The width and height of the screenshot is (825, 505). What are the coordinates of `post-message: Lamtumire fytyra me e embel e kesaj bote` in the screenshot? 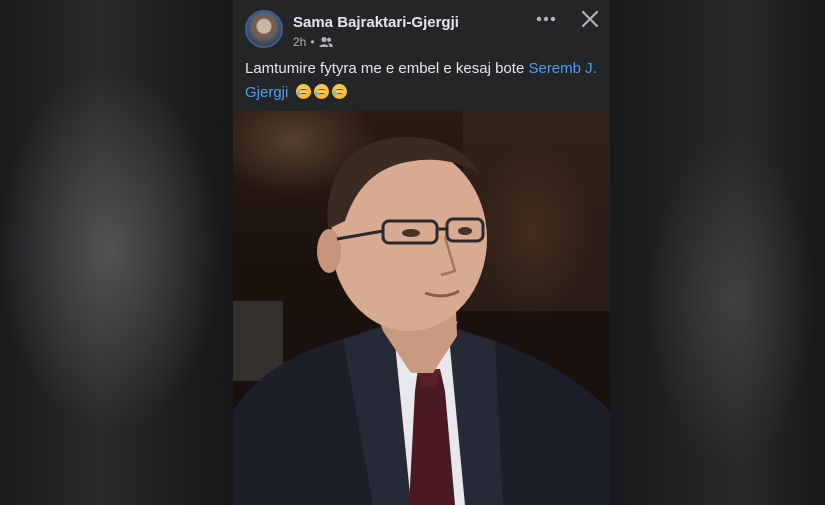 It's located at (387, 68).